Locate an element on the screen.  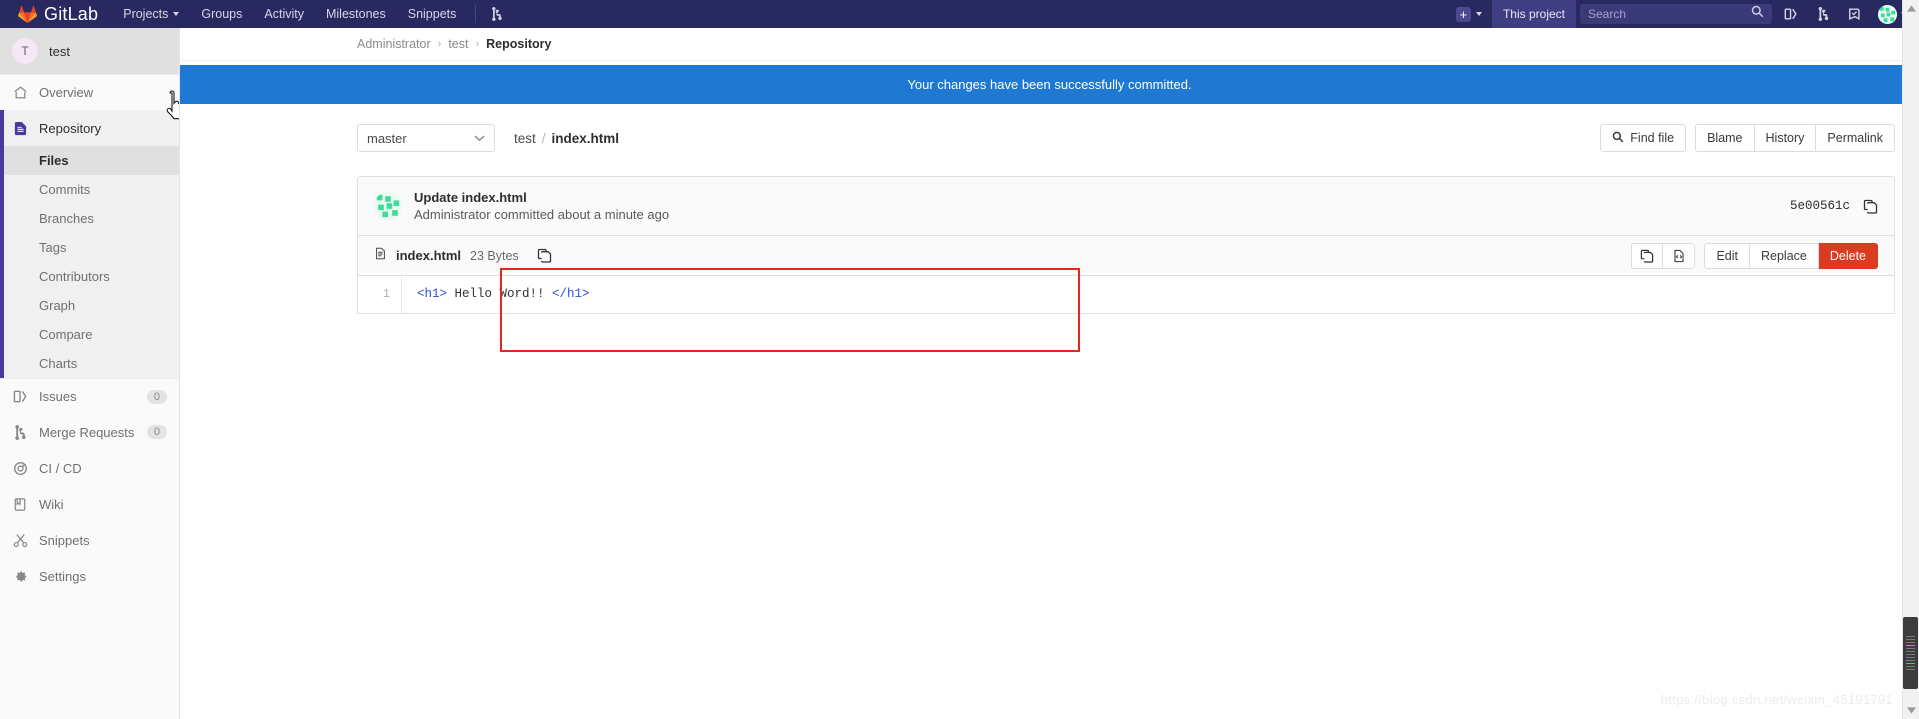
issues-icon is located at coordinates (1791, 14).